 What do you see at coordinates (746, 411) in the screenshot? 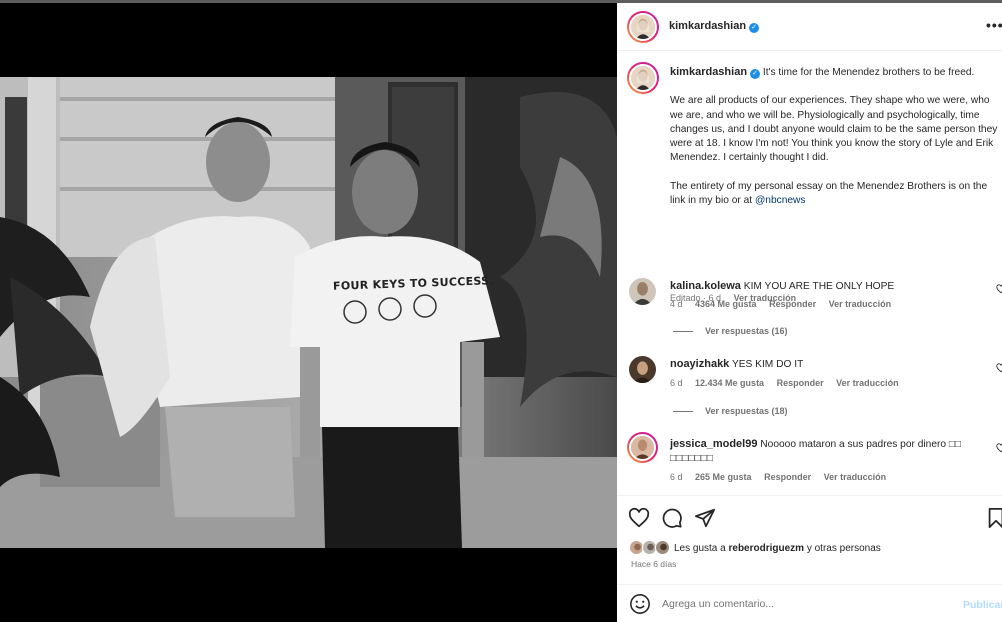
I see `view-replies-label: Ver respuestas (18)` at bounding box center [746, 411].